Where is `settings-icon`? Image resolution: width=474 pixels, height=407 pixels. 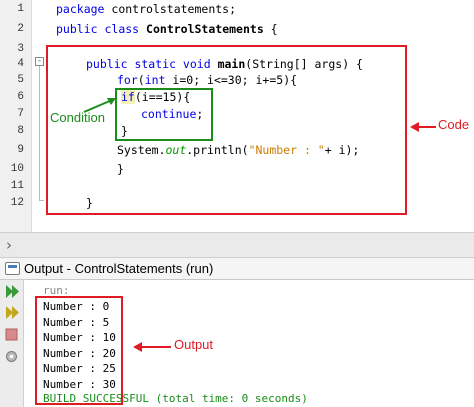 settings-icon is located at coordinates (11, 356).